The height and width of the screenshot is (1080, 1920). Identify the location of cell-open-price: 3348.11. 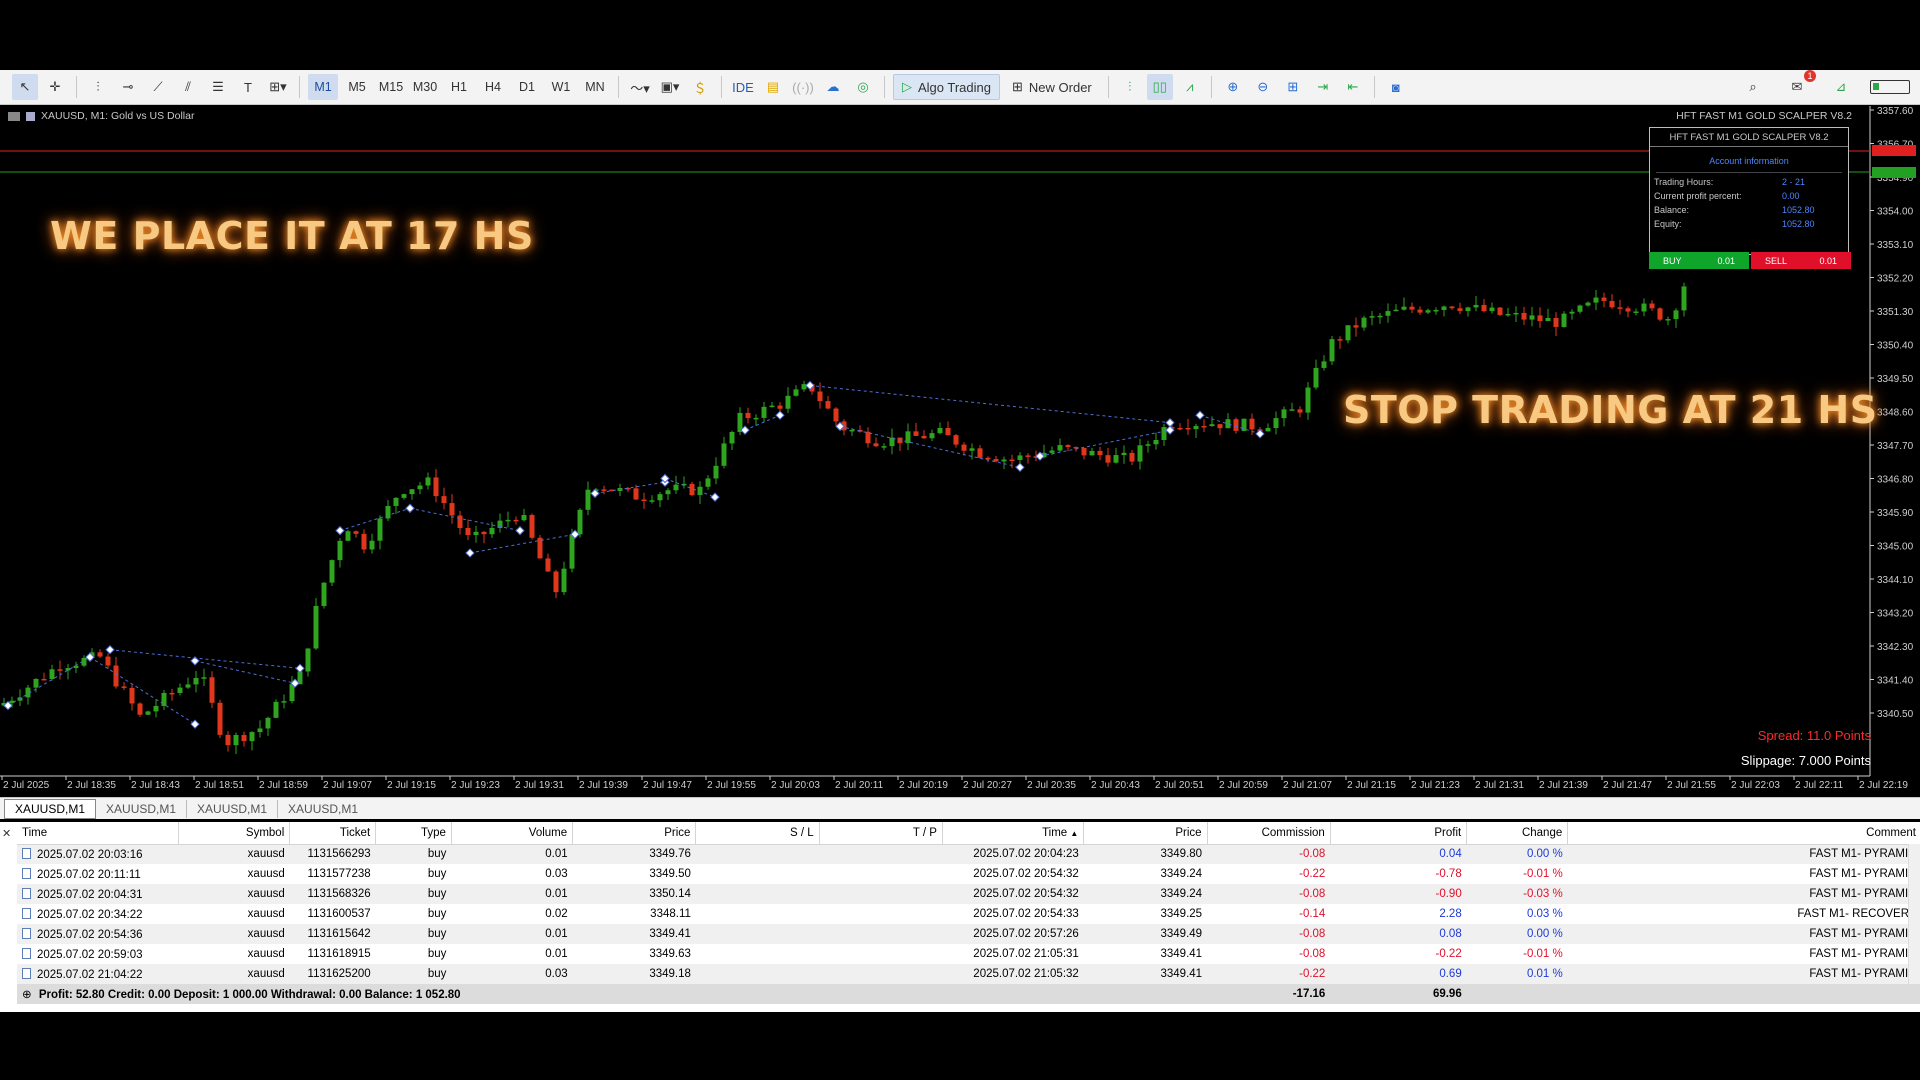
(670, 914).